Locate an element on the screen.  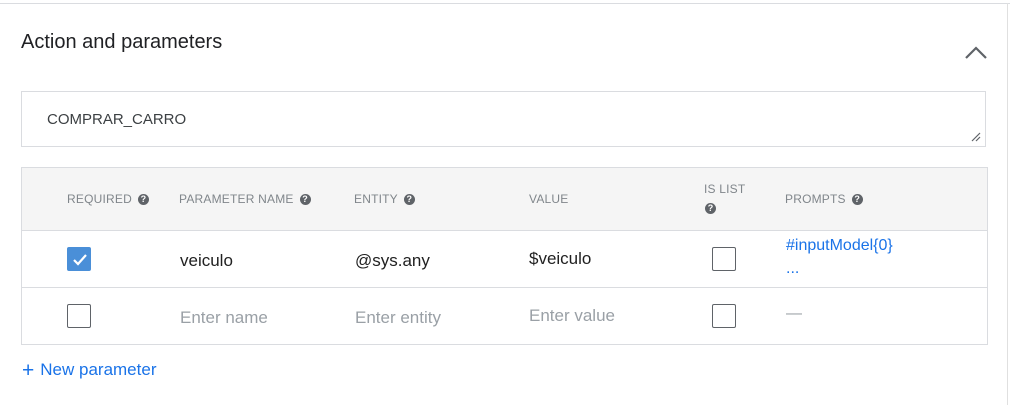
parameter-entity-input is located at coordinates (425, 318).